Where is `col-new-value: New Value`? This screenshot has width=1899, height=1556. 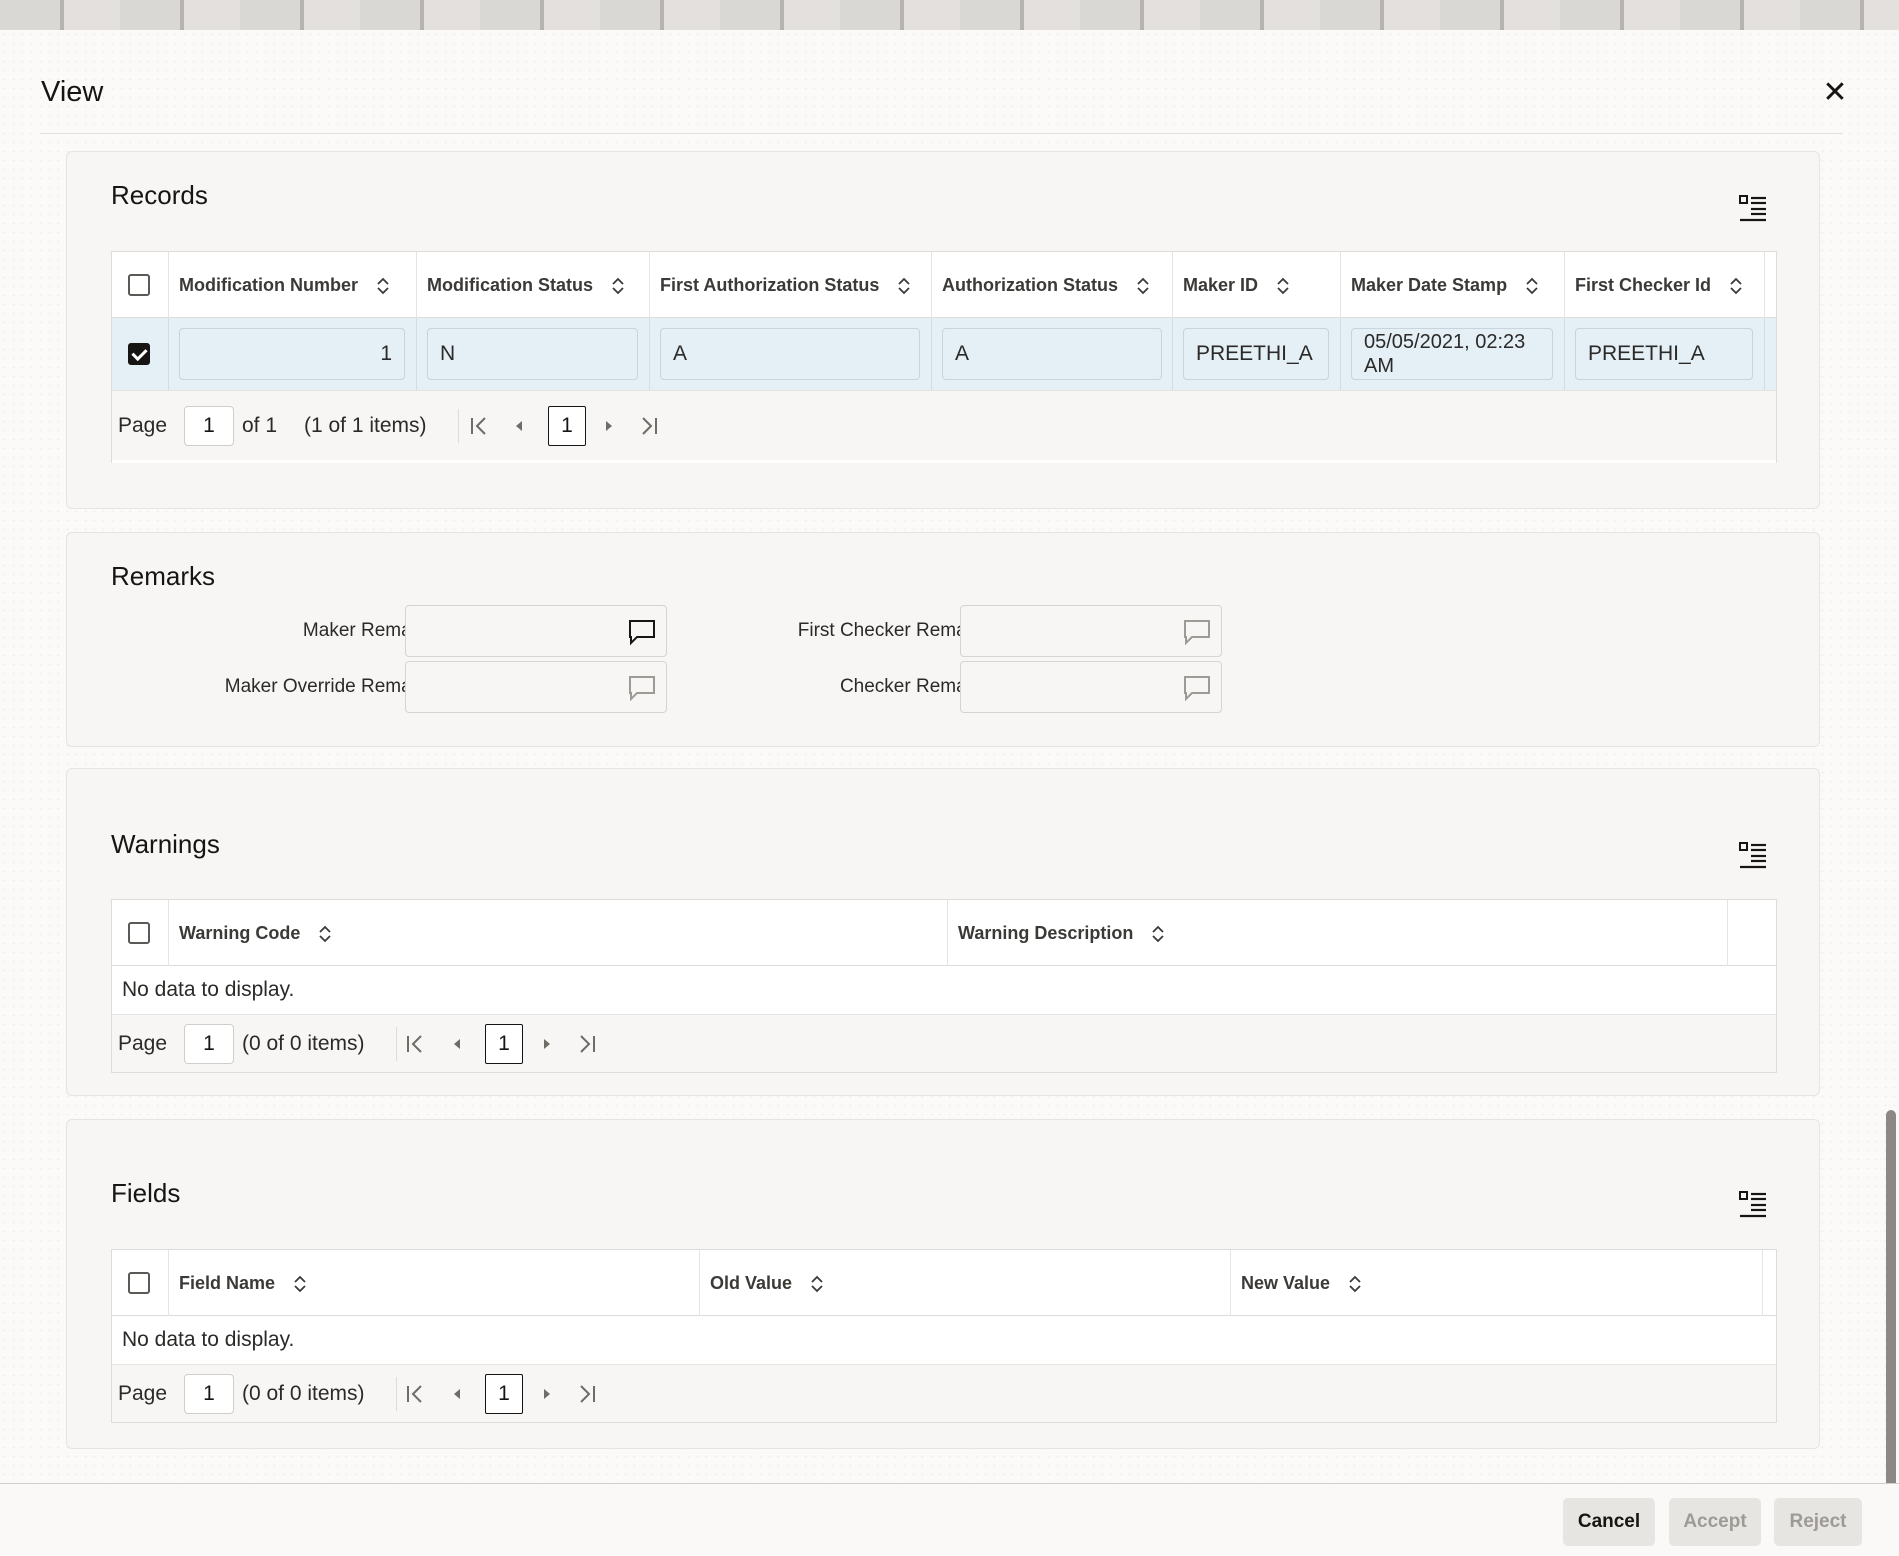
col-new-value: New Value is located at coordinates (1496, 1283).